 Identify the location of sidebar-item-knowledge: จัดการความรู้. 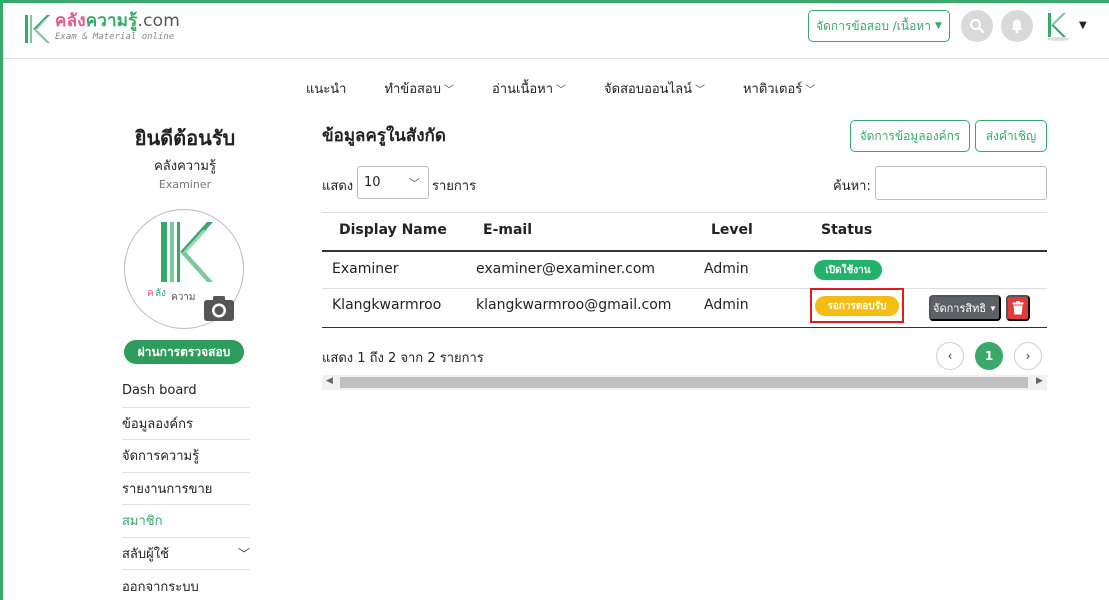
(186, 456).